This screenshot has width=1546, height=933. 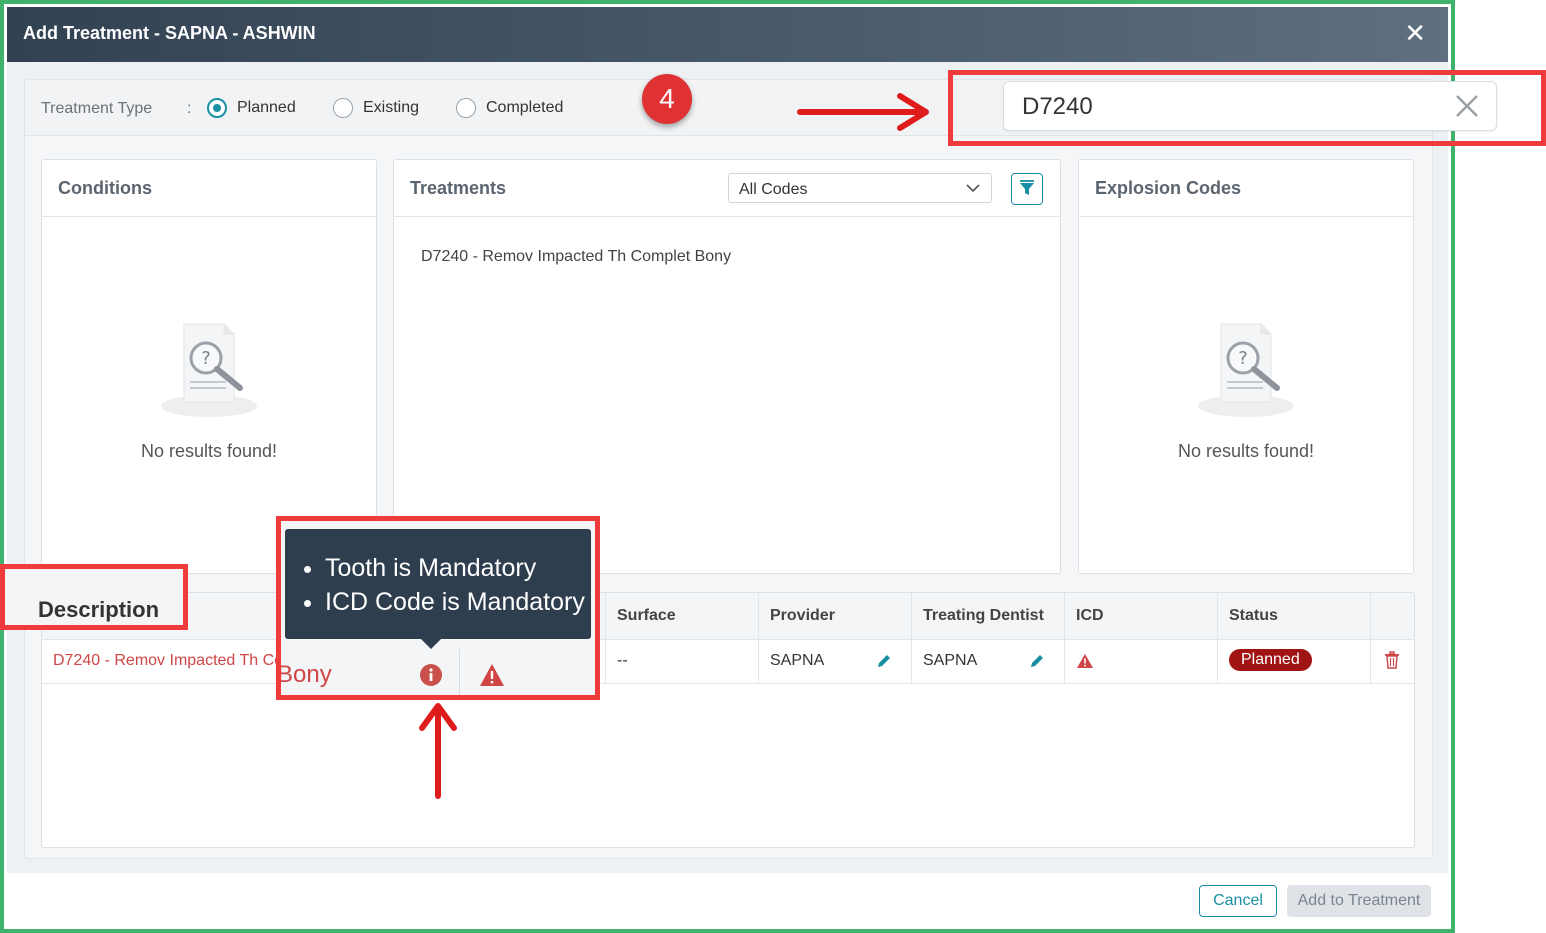 I want to click on conditions-empty-state: ? No results found!, so click(x=209, y=390).